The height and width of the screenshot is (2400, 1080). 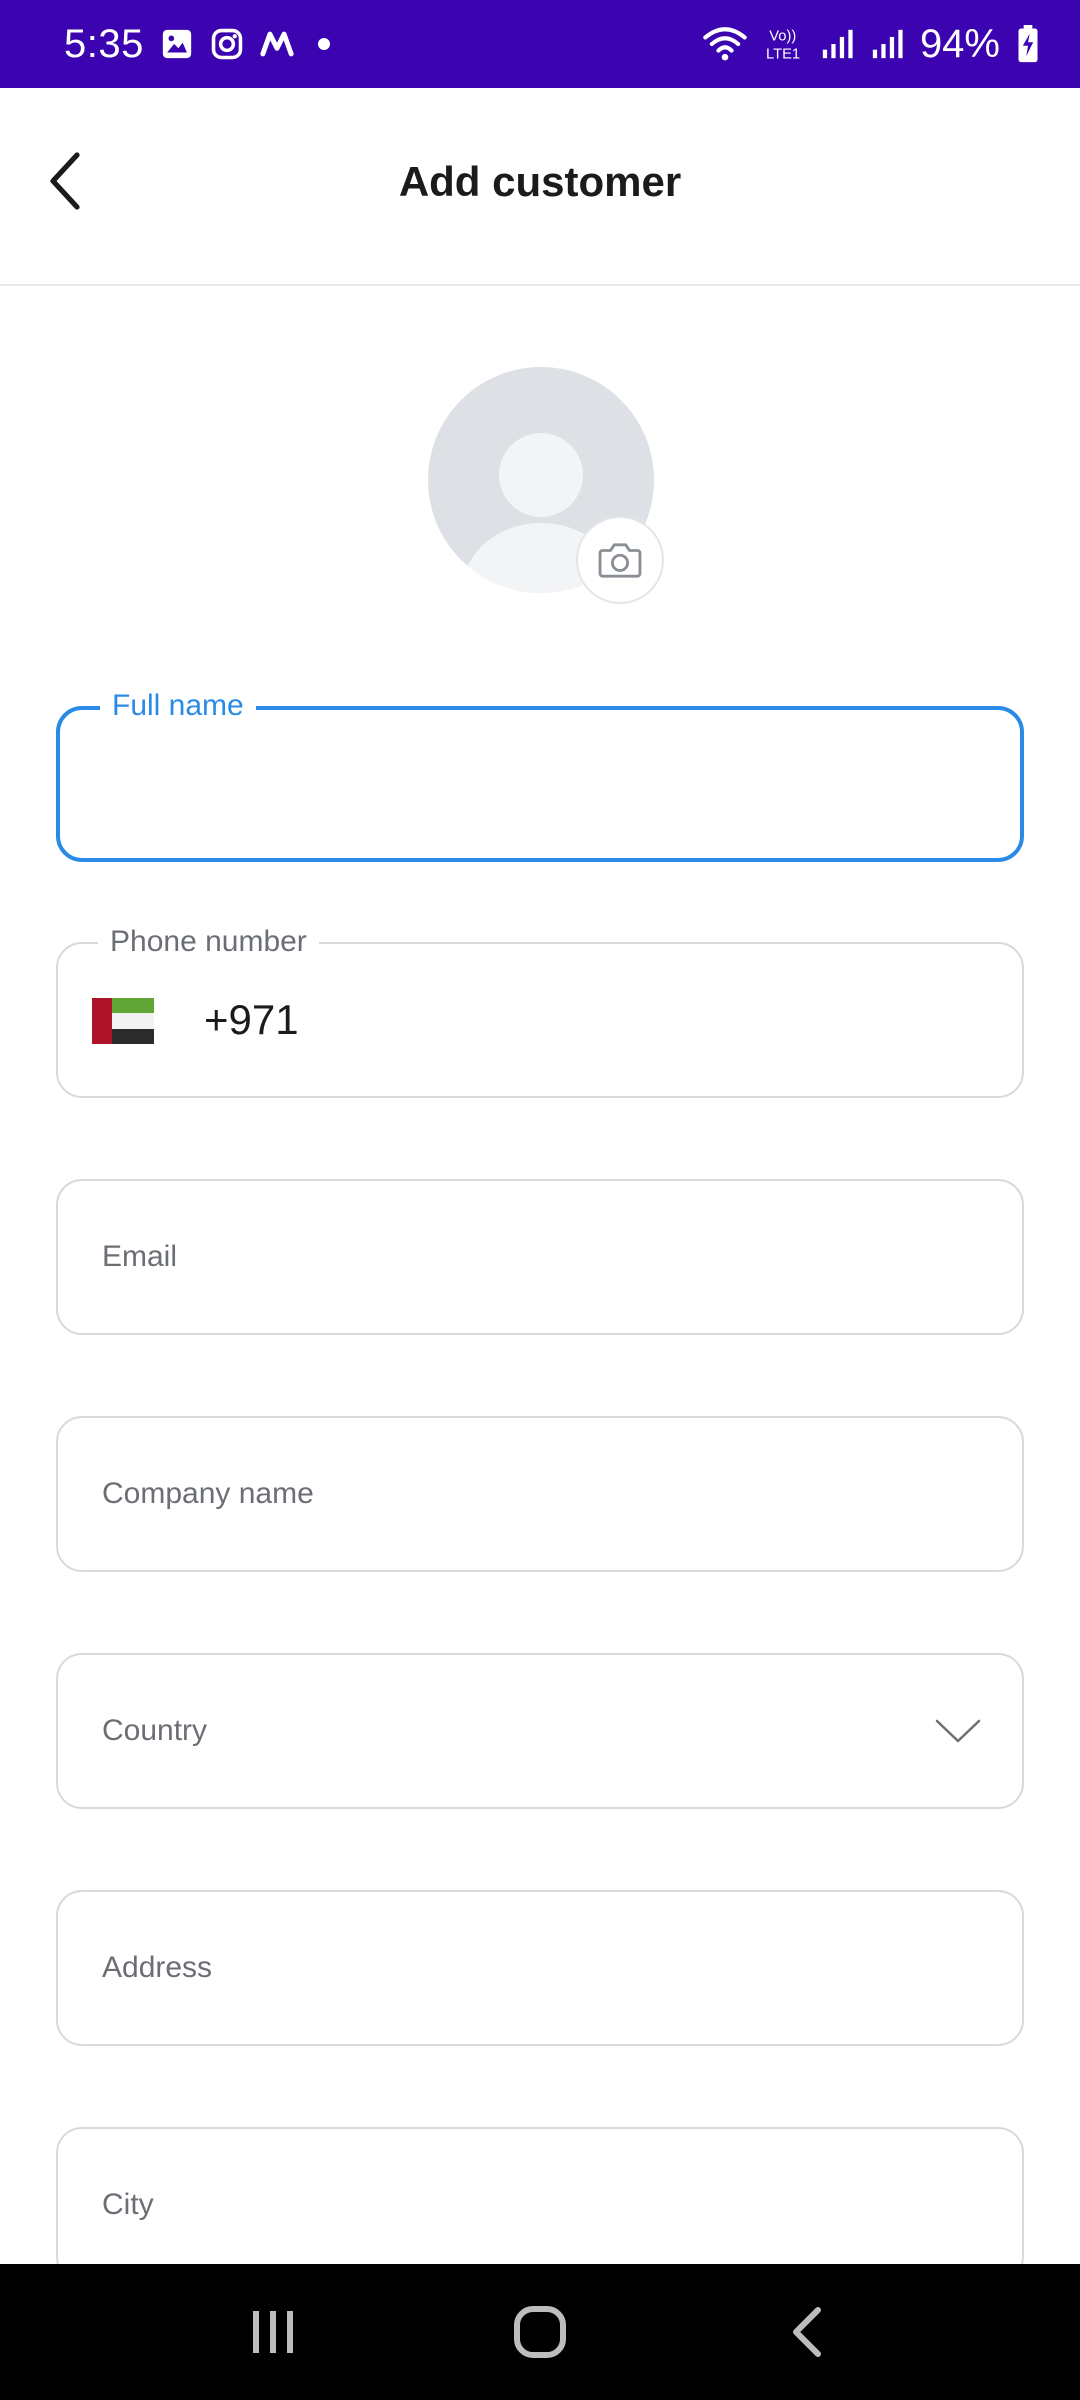 What do you see at coordinates (782, 37) in the screenshot?
I see `svg-text: Vo))` at bounding box center [782, 37].